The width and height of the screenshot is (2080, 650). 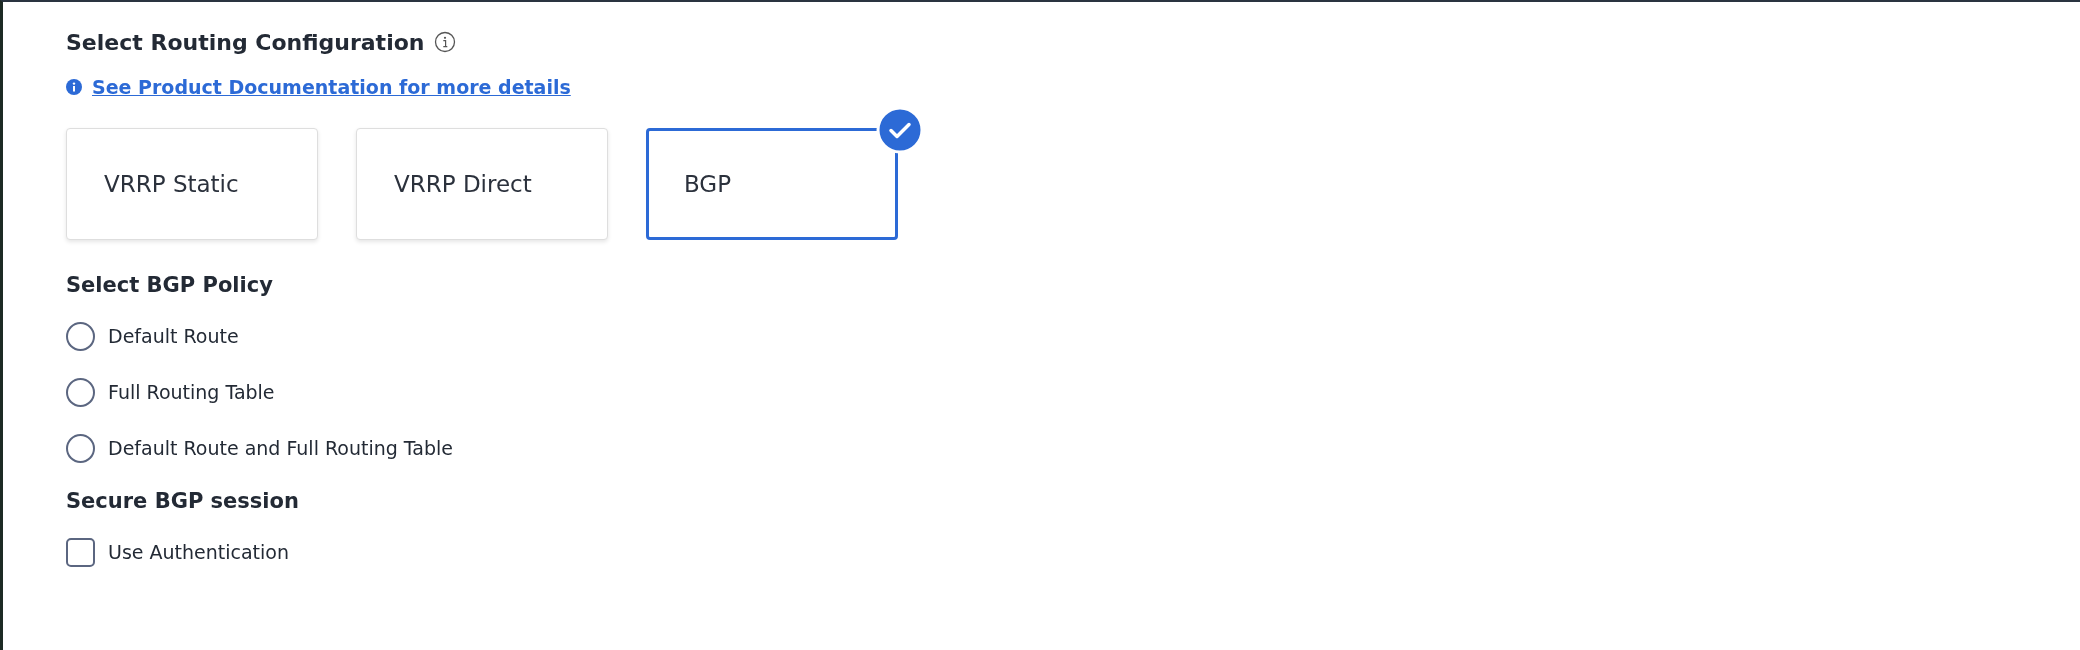 I want to click on section-title: Select BGP Policy, so click(x=170, y=285).